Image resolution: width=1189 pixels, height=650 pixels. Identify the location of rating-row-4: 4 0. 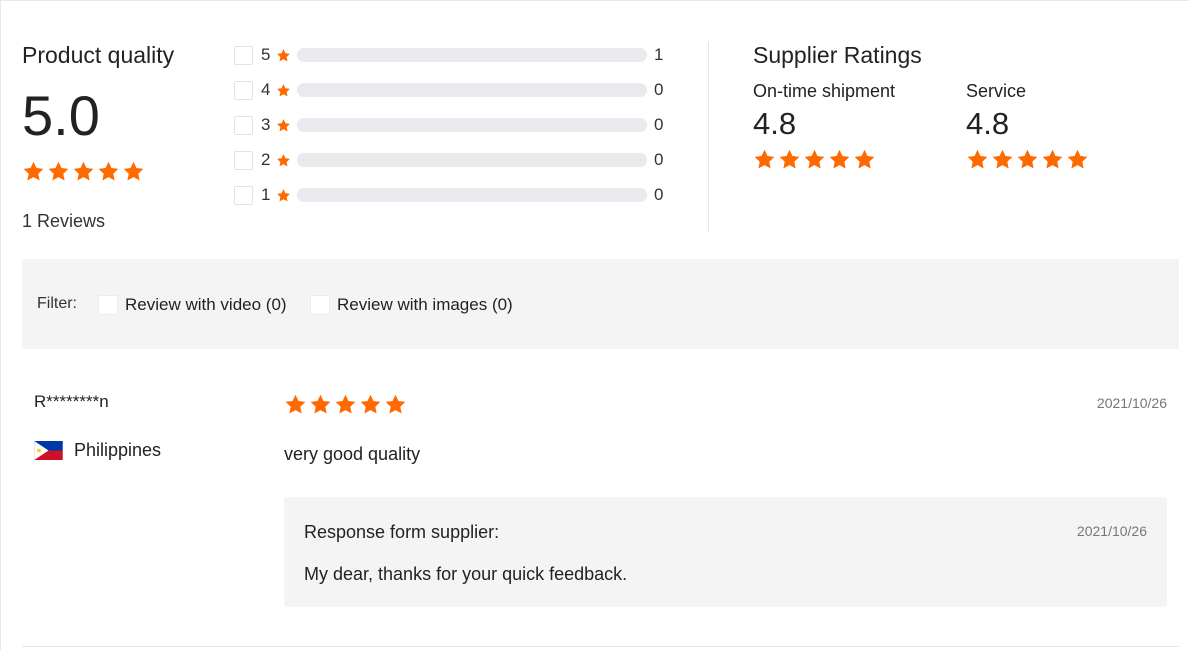
(454, 90).